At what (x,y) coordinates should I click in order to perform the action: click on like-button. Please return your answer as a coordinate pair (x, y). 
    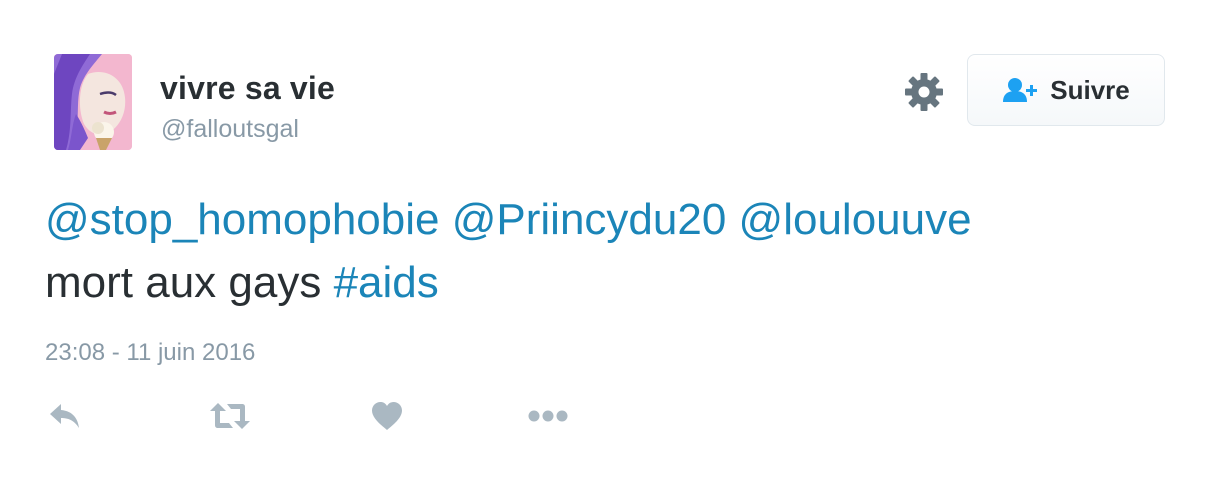
    Looking at the image, I should click on (387, 418).